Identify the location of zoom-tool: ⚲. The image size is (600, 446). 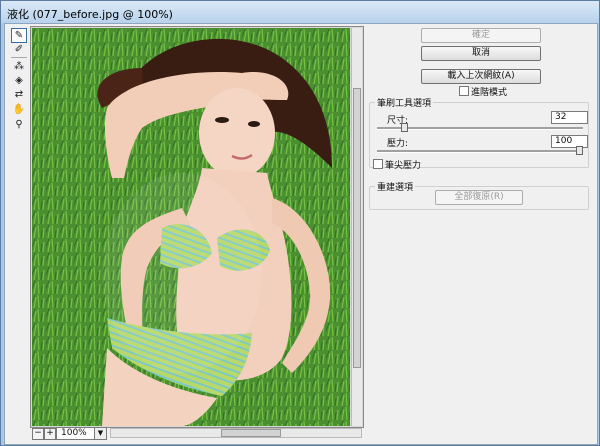
(19, 124).